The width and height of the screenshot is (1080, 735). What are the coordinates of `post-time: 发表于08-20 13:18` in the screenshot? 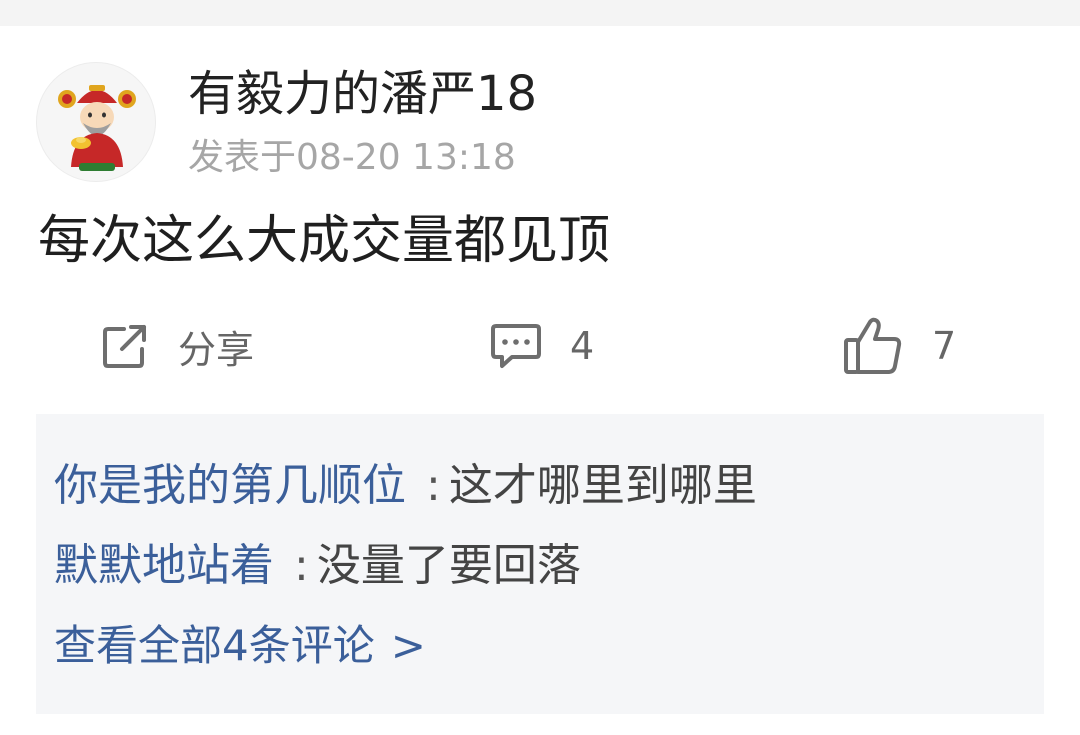 It's located at (352, 157).